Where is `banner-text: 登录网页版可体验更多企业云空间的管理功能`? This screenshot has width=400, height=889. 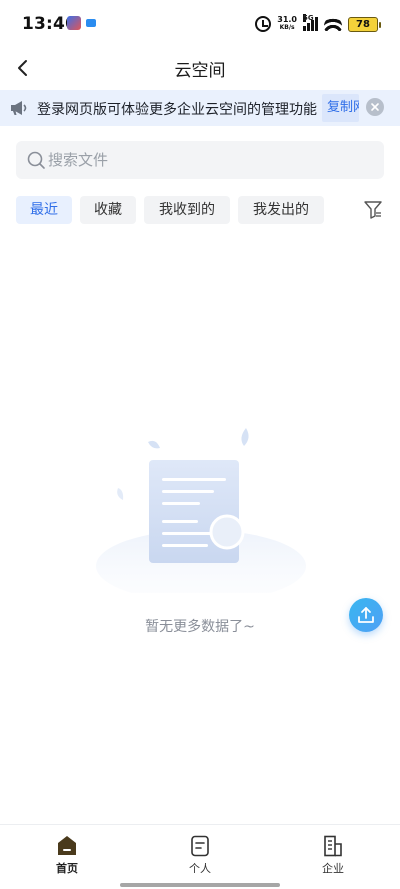 banner-text: 登录网页版可体验更多企业云空间的管理功能 is located at coordinates (177, 110).